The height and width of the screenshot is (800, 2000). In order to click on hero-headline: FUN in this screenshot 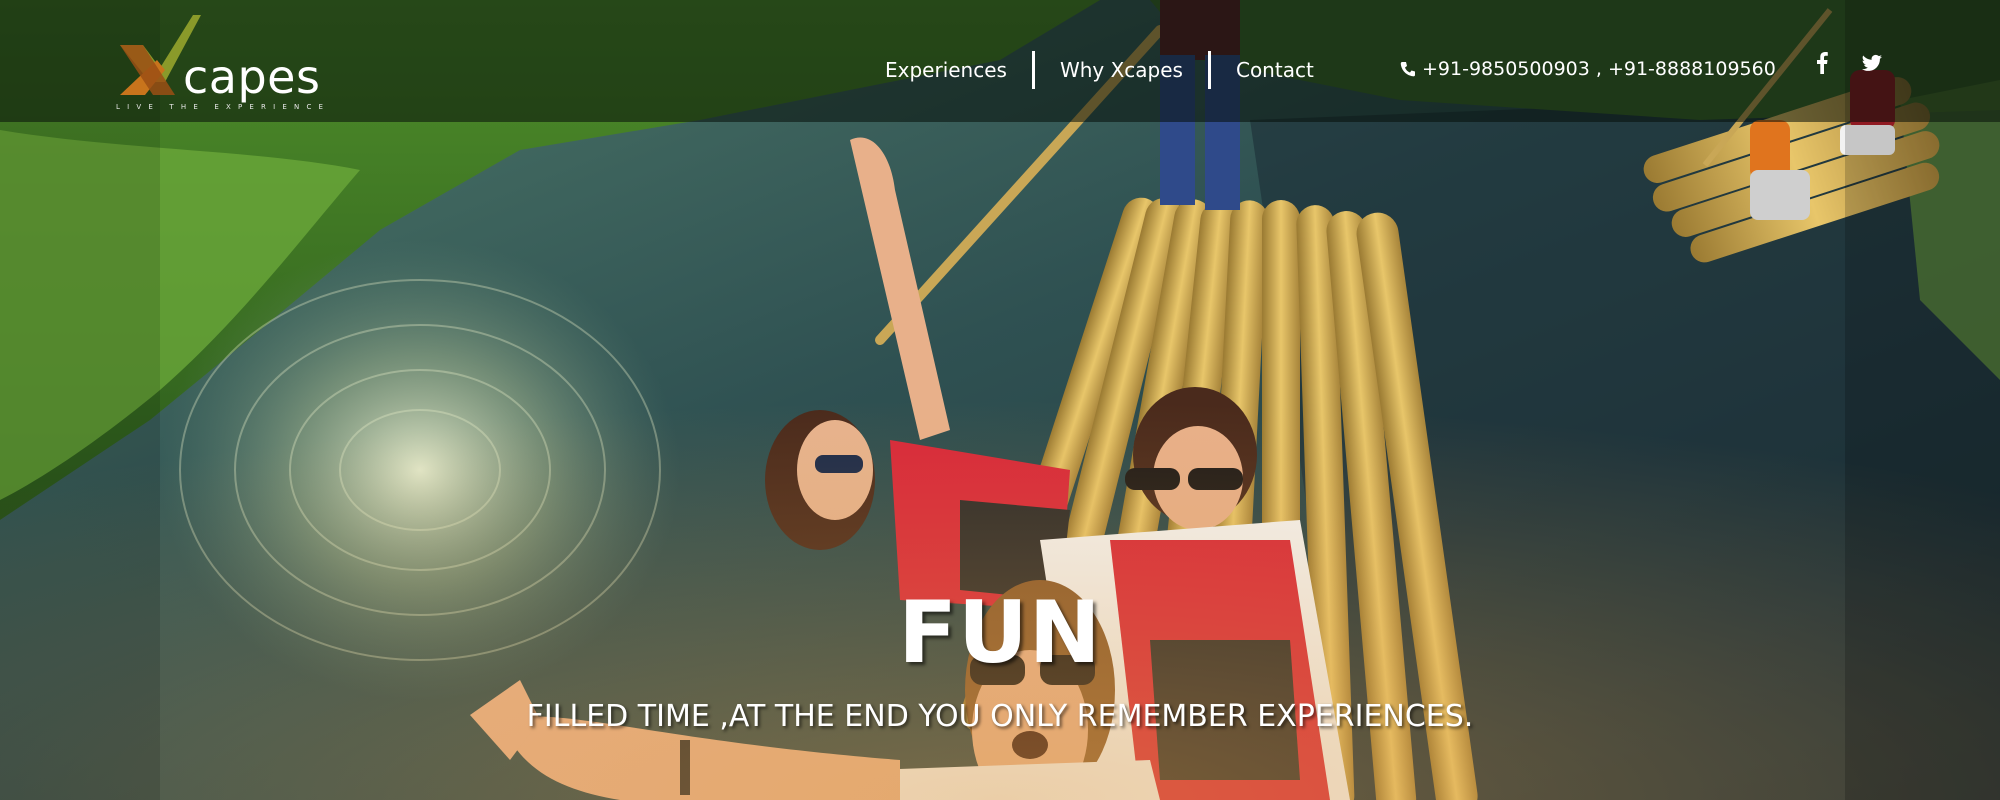, I will do `click(1000, 633)`.